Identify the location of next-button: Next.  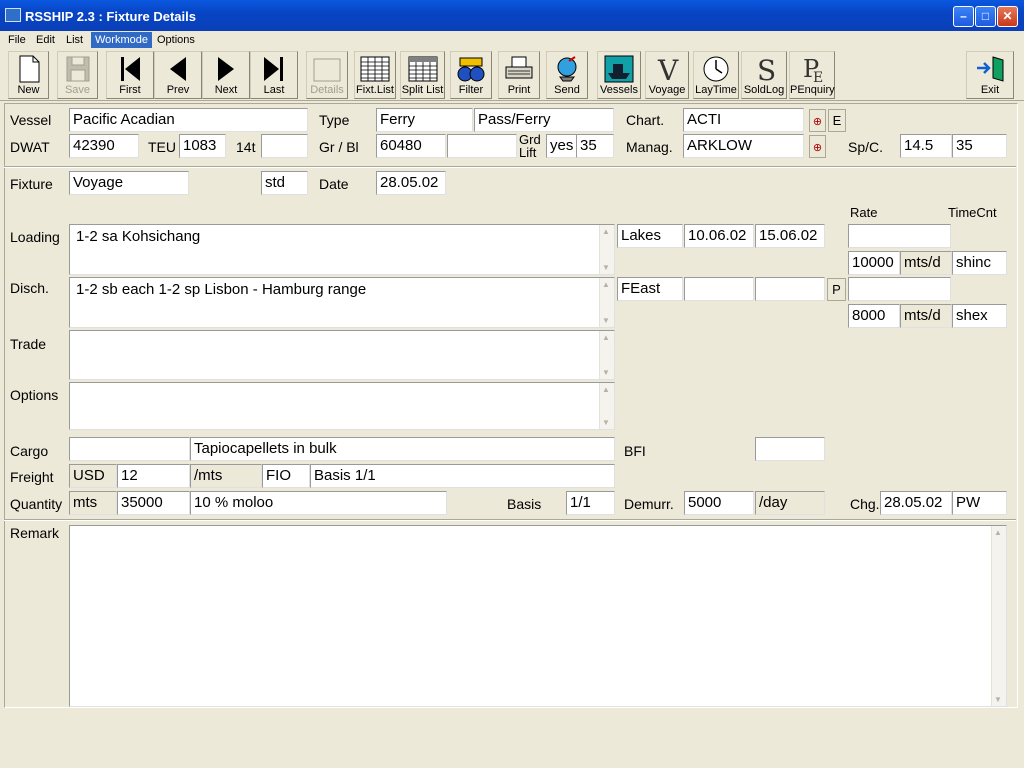
(226, 75).